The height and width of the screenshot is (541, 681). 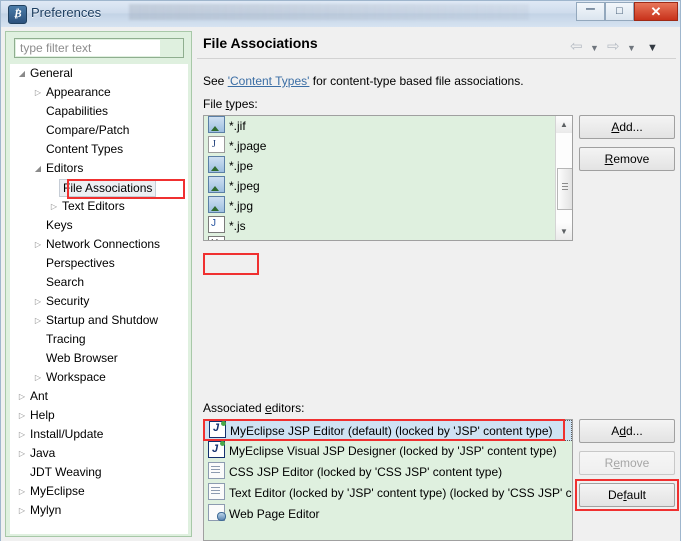 I want to click on sidebar-item-compare-patch: Compare/Patch, so click(x=99, y=130).